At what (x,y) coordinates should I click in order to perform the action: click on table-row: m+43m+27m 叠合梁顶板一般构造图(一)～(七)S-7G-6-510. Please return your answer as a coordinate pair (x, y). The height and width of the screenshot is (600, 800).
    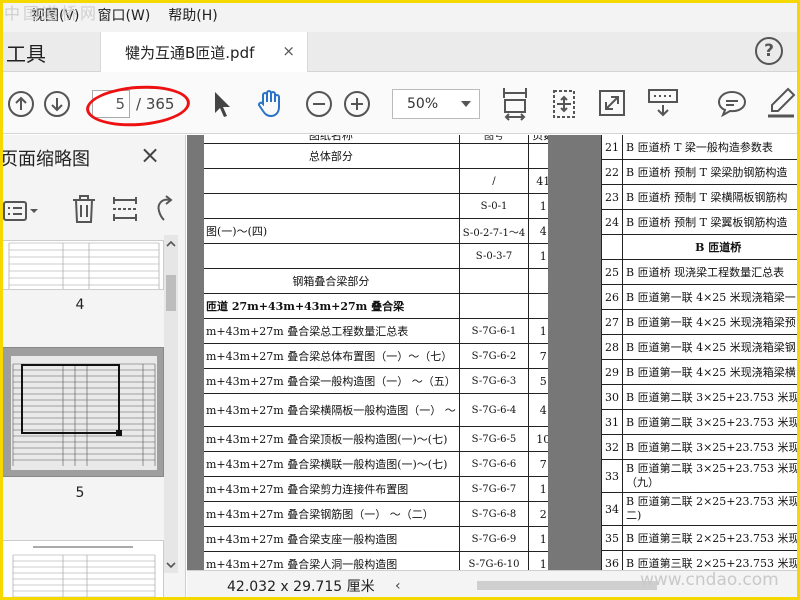
    Looking at the image, I should click on (376, 439).